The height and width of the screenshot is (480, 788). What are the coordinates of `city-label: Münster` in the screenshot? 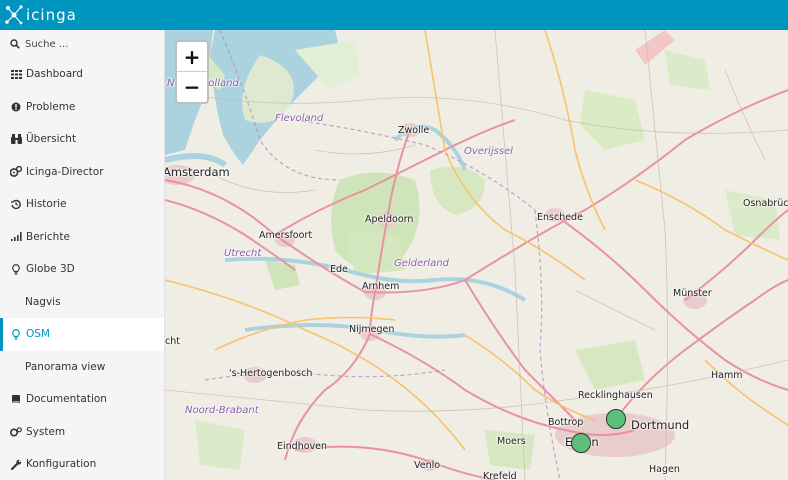 It's located at (692, 293).